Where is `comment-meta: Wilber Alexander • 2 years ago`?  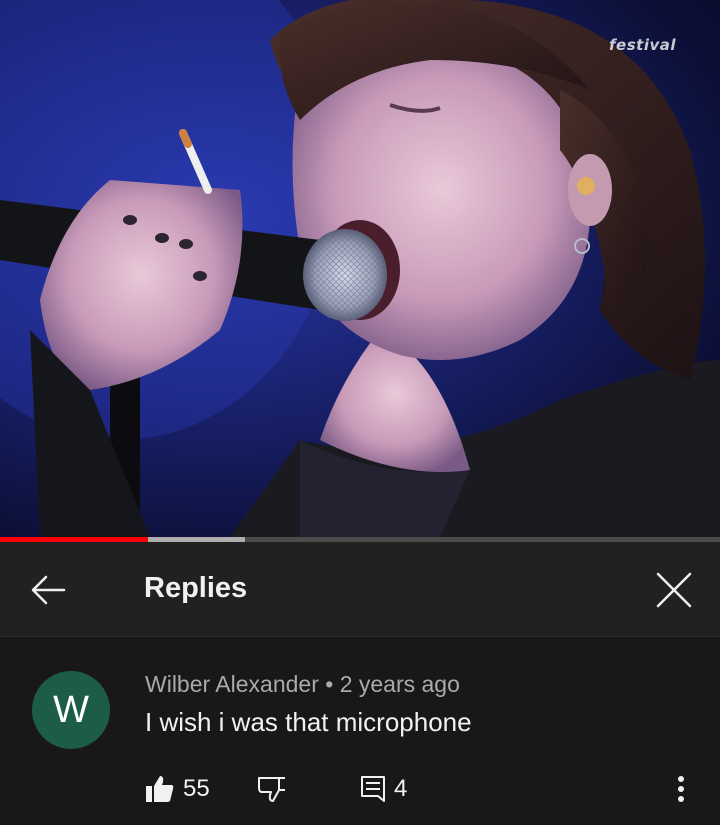 comment-meta: Wilber Alexander • 2 years ago is located at coordinates (302, 684).